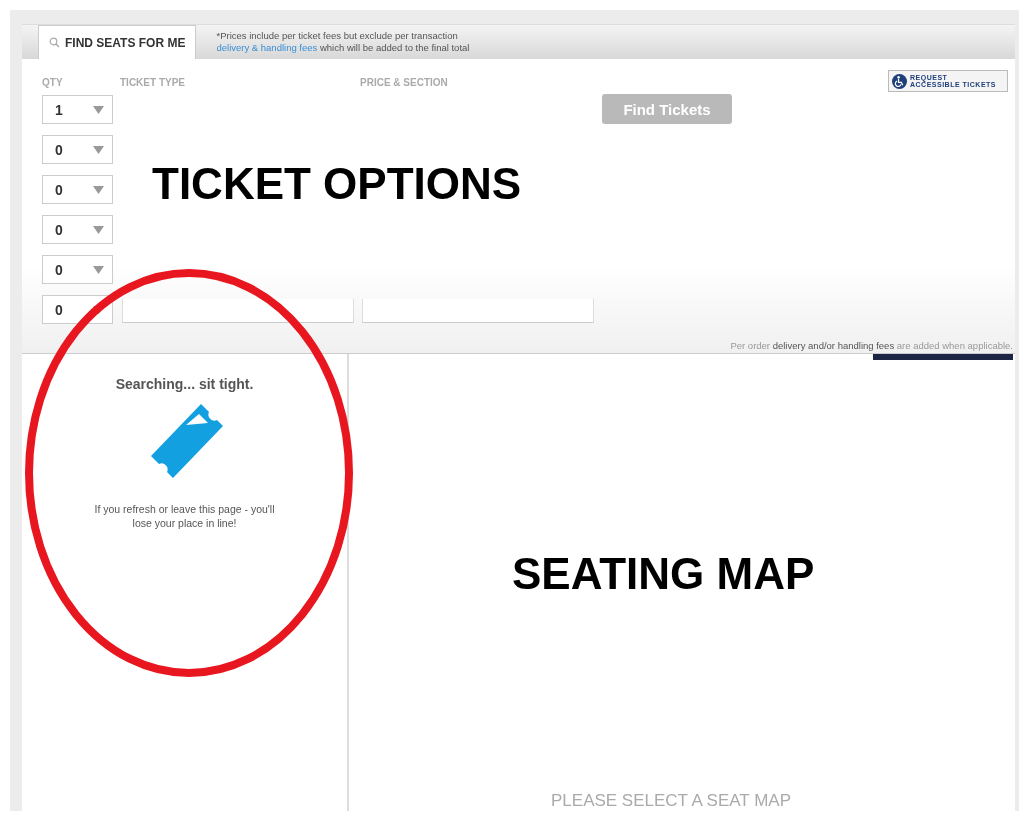 This screenshot has width=1023, height=825. Describe the element at coordinates (663, 574) in the screenshot. I see `annotation-label: SEATING MAP` at that location.